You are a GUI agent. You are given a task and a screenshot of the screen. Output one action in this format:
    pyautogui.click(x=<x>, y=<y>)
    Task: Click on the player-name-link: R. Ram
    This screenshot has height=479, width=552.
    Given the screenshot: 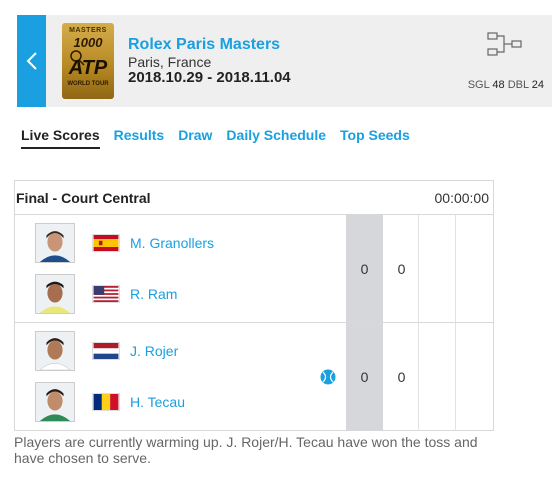 What is the action you would take?
    pyautogui.click(x=153, y=294)
    